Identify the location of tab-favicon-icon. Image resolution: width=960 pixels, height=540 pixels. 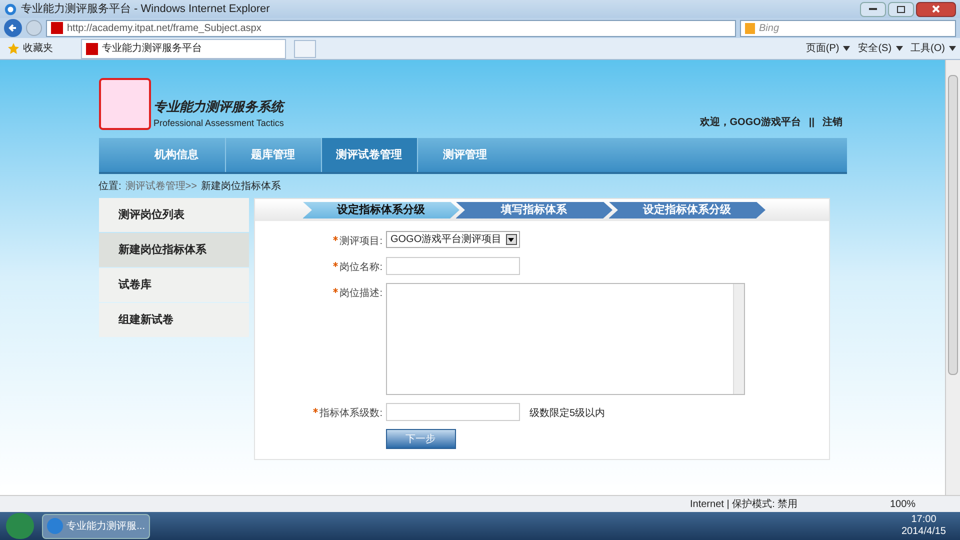
(92, 48).